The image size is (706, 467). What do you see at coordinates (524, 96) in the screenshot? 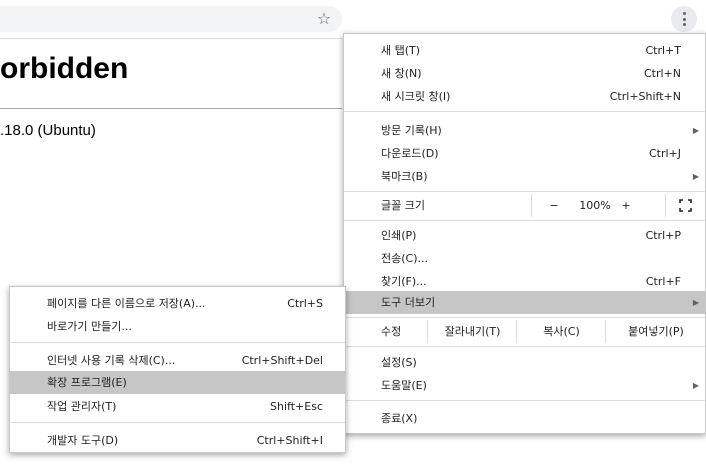
I see `menu-item-new-incognito: 새 시크릿 창(I) Ctrl+Shift+N` at bounding box center [524, 96].